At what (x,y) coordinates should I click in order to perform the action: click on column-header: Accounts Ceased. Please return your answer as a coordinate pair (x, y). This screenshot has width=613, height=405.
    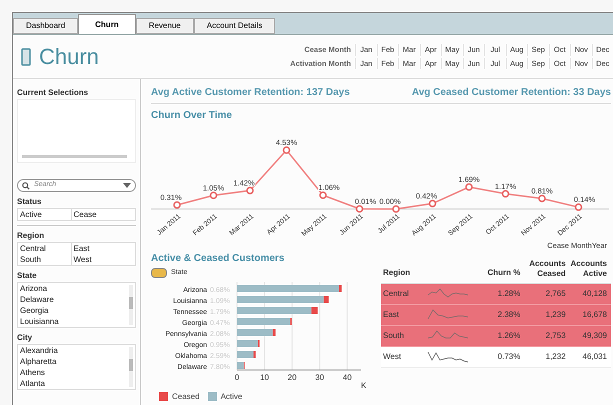
    Looking at the image, I should click on (545, 269).